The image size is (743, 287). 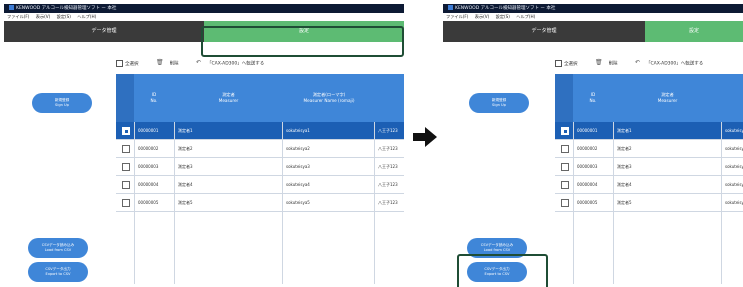 What do you see at coordinates (260, 131) in the screenshot?
I see `table-row: 00000001 測定者1 sokuteisya1 八王子123` at bounding box center [260, 131].